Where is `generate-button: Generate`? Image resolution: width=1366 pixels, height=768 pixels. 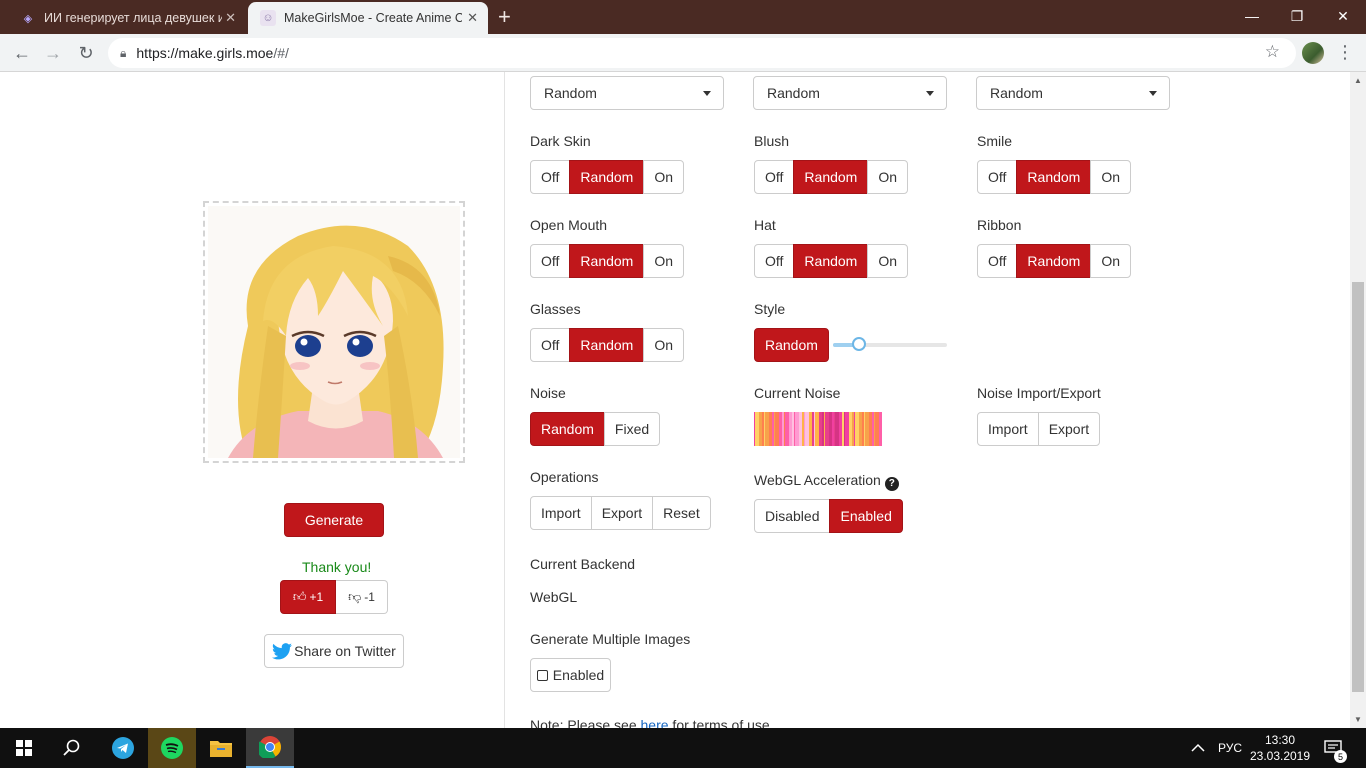 generate-button: Generate is located at coordinates (334, 520).